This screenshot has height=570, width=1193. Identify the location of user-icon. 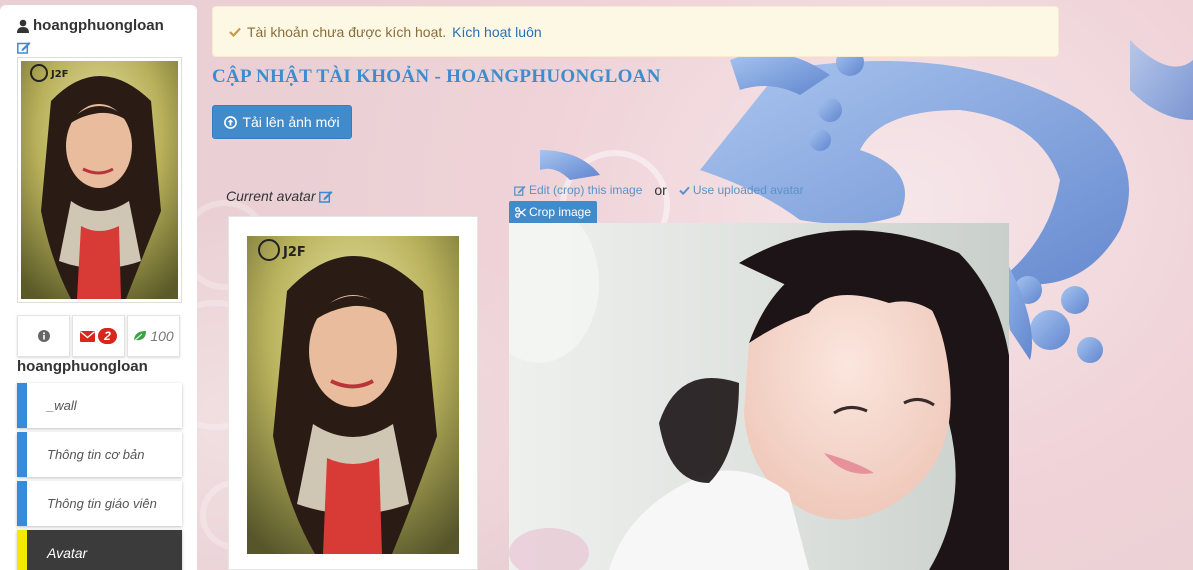
(23, 26).